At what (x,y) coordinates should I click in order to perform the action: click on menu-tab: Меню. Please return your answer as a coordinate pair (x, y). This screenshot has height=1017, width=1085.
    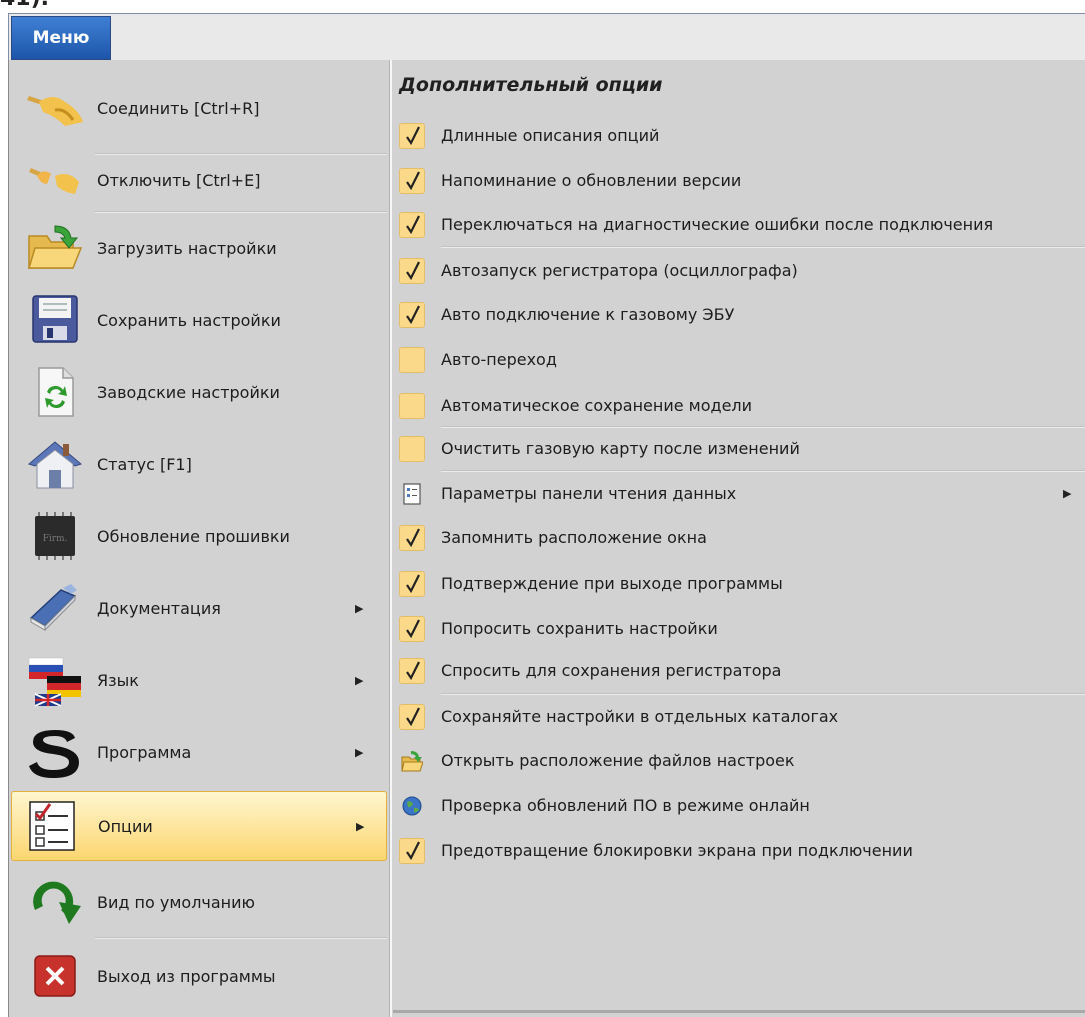
    Looking at the image, I should click on (61, 38).